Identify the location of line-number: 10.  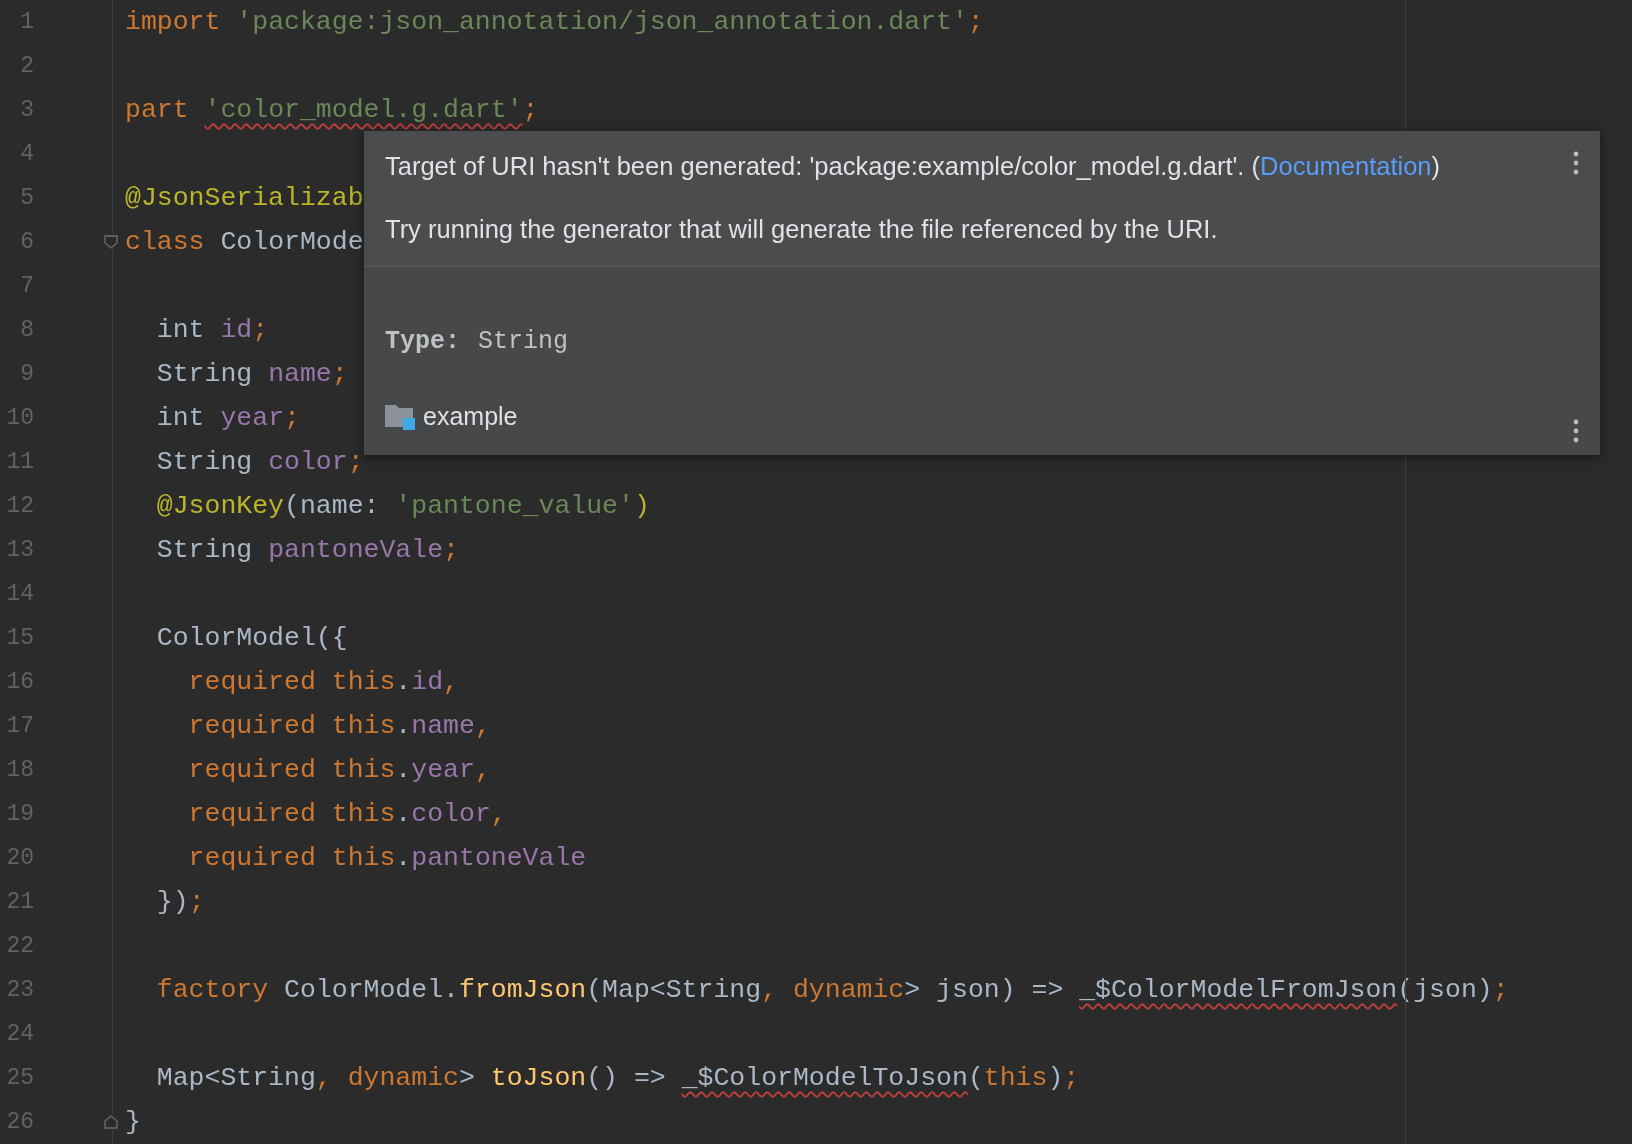
(19, 418).